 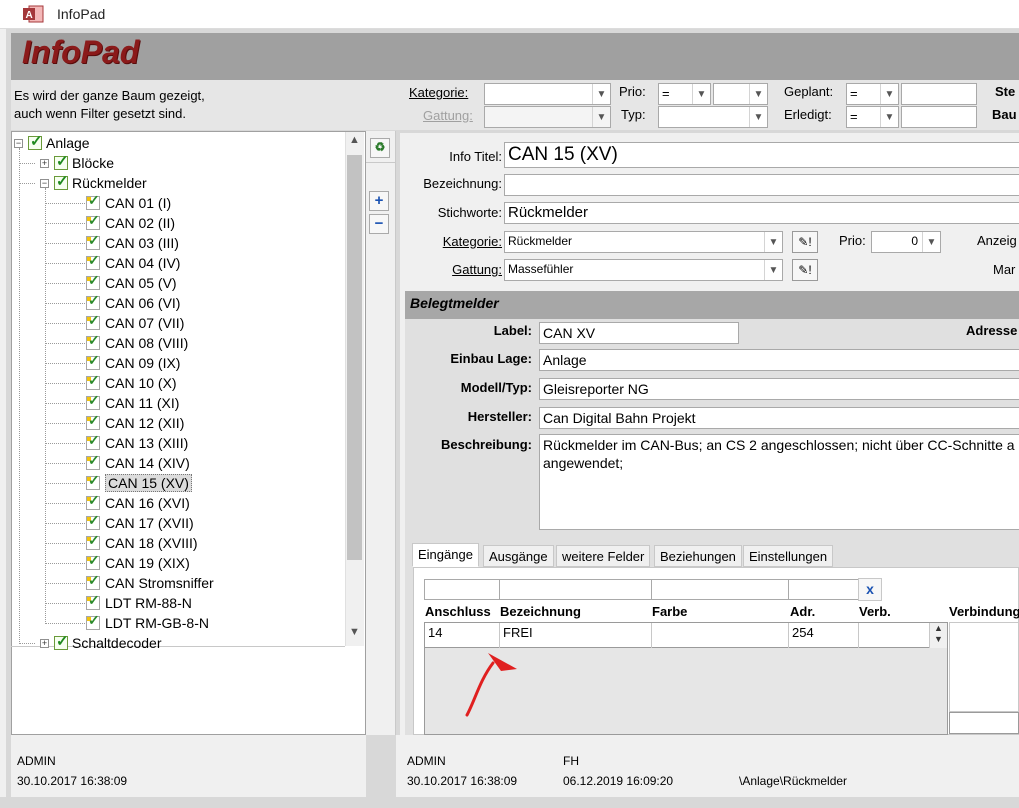 I want to click on tree-node-anlage: − Anlage, so click(x=52, y=142).